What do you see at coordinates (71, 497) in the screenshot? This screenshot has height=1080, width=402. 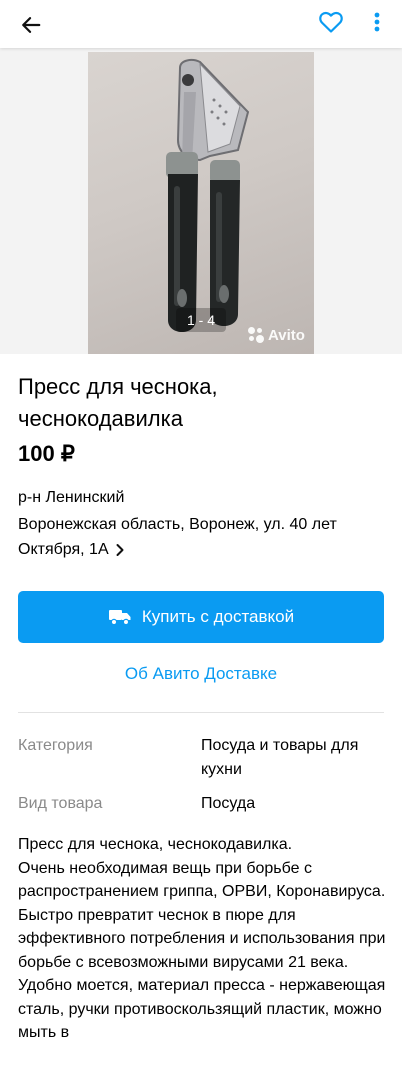 I see `listing-district: р-н Ленинский` at bounding box center [71, 497].